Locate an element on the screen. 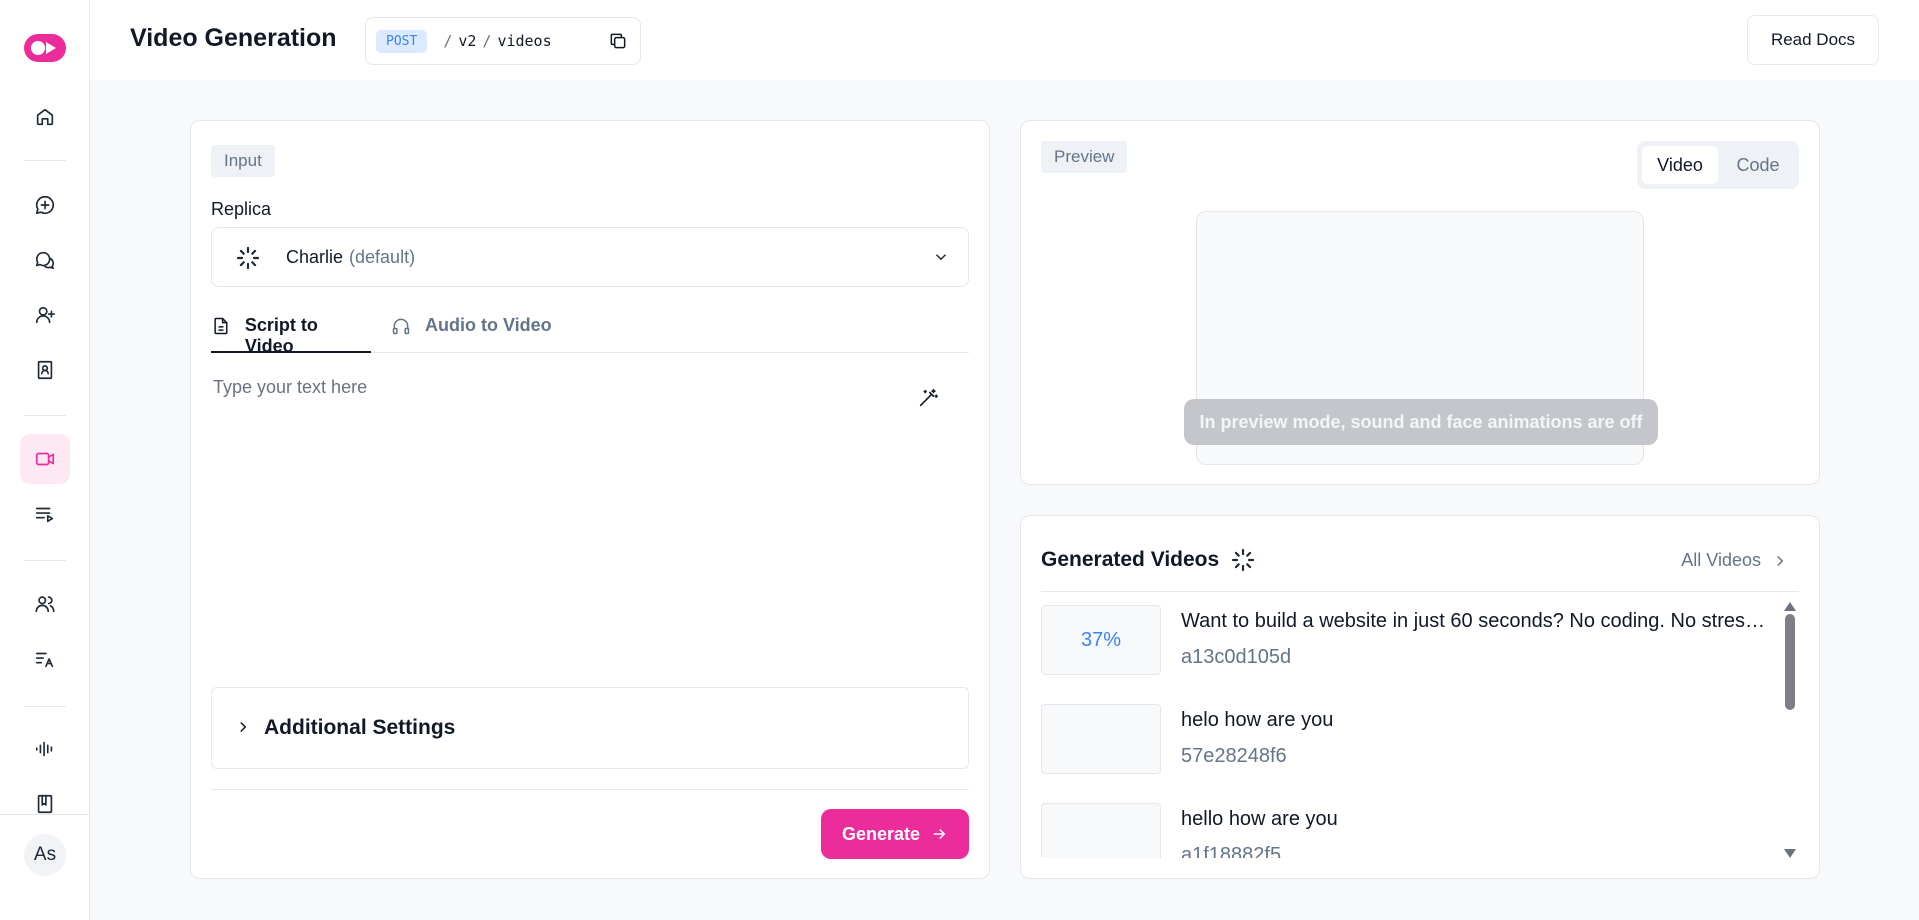  video-list-item: hello how are you a1f18882f5 is located at coordinates (1411, 824).